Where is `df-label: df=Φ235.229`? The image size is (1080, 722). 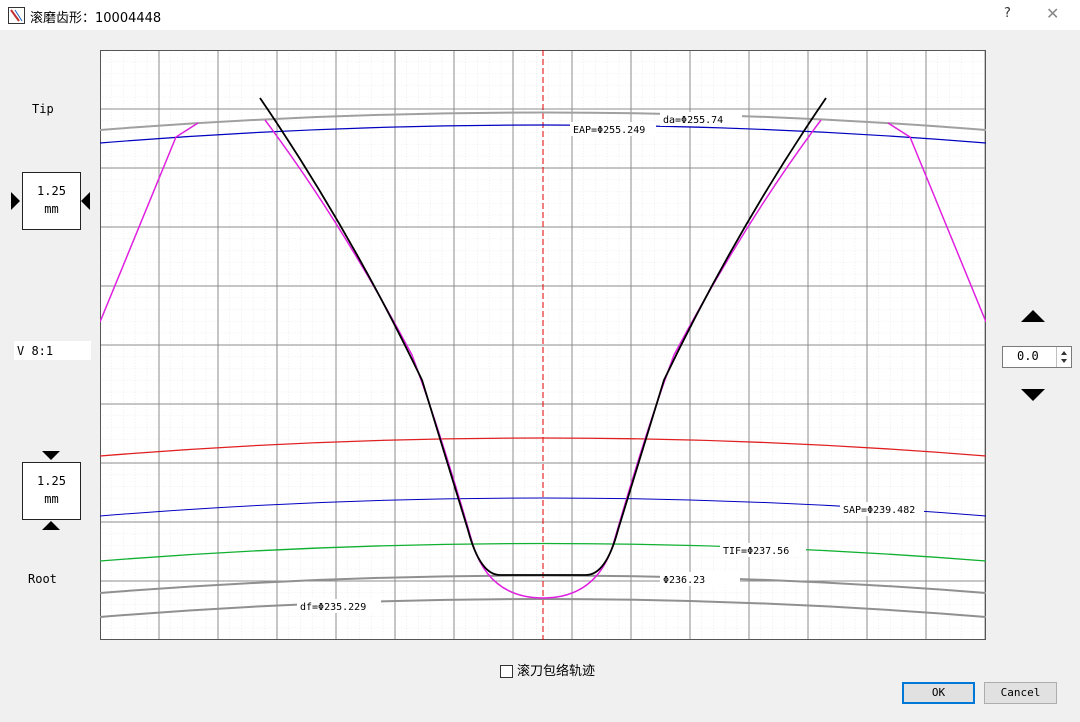
df-label: df=Φ235.229 is located at coordinates (333, 607).